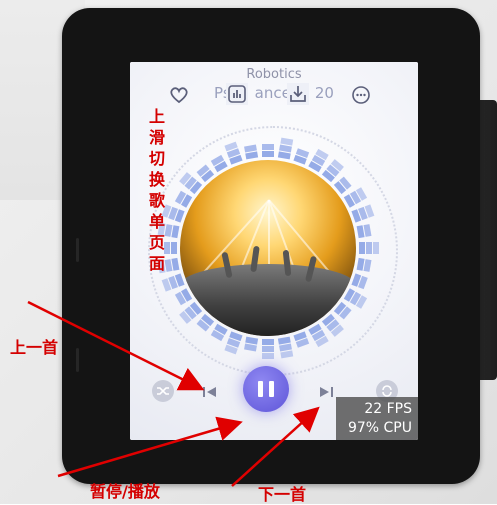 The width and height of the screenshot is (497, 505). Describe the element at coordinates (116, 345) in the screenshot. I see `previous-arrow` at that location.